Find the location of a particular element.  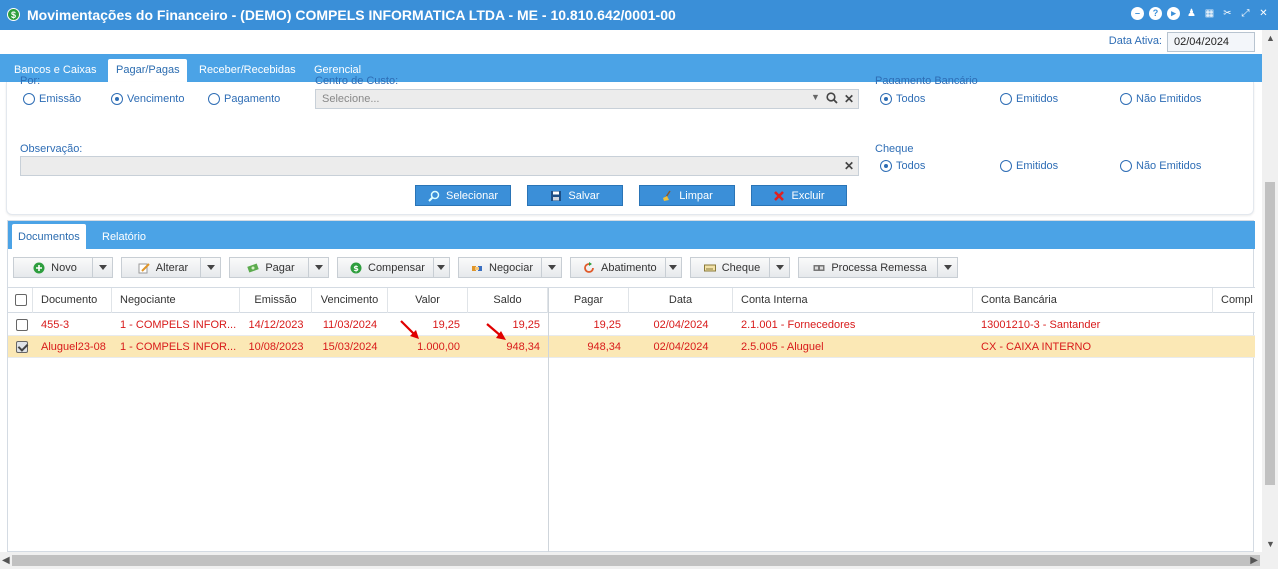

observacao-input: ✕ is located at coordinates (439, 166).